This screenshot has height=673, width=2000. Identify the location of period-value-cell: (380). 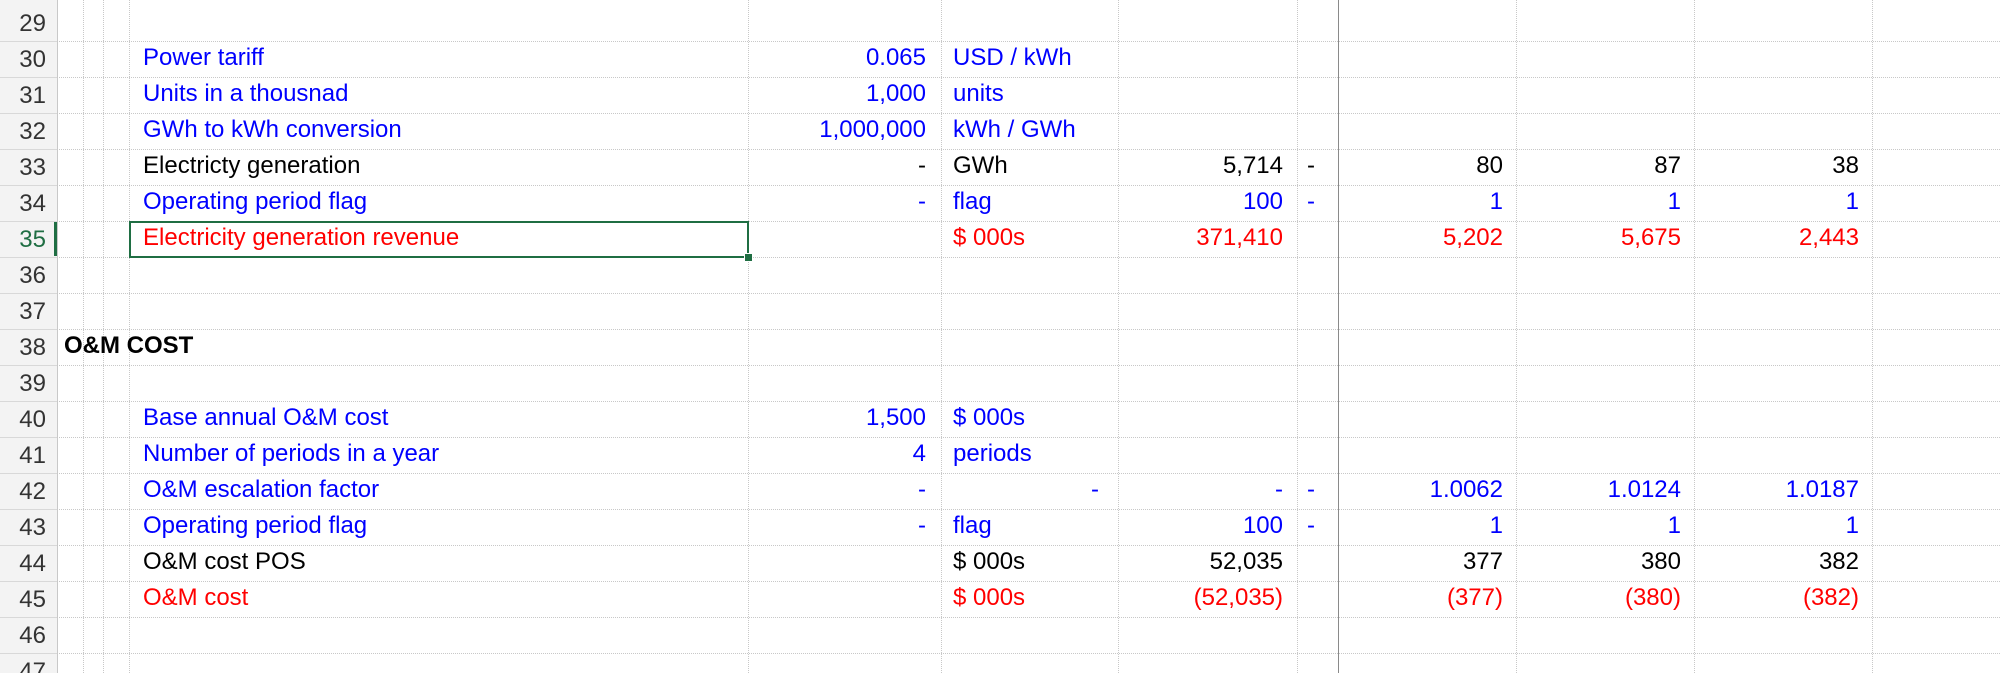
(1598, 598).